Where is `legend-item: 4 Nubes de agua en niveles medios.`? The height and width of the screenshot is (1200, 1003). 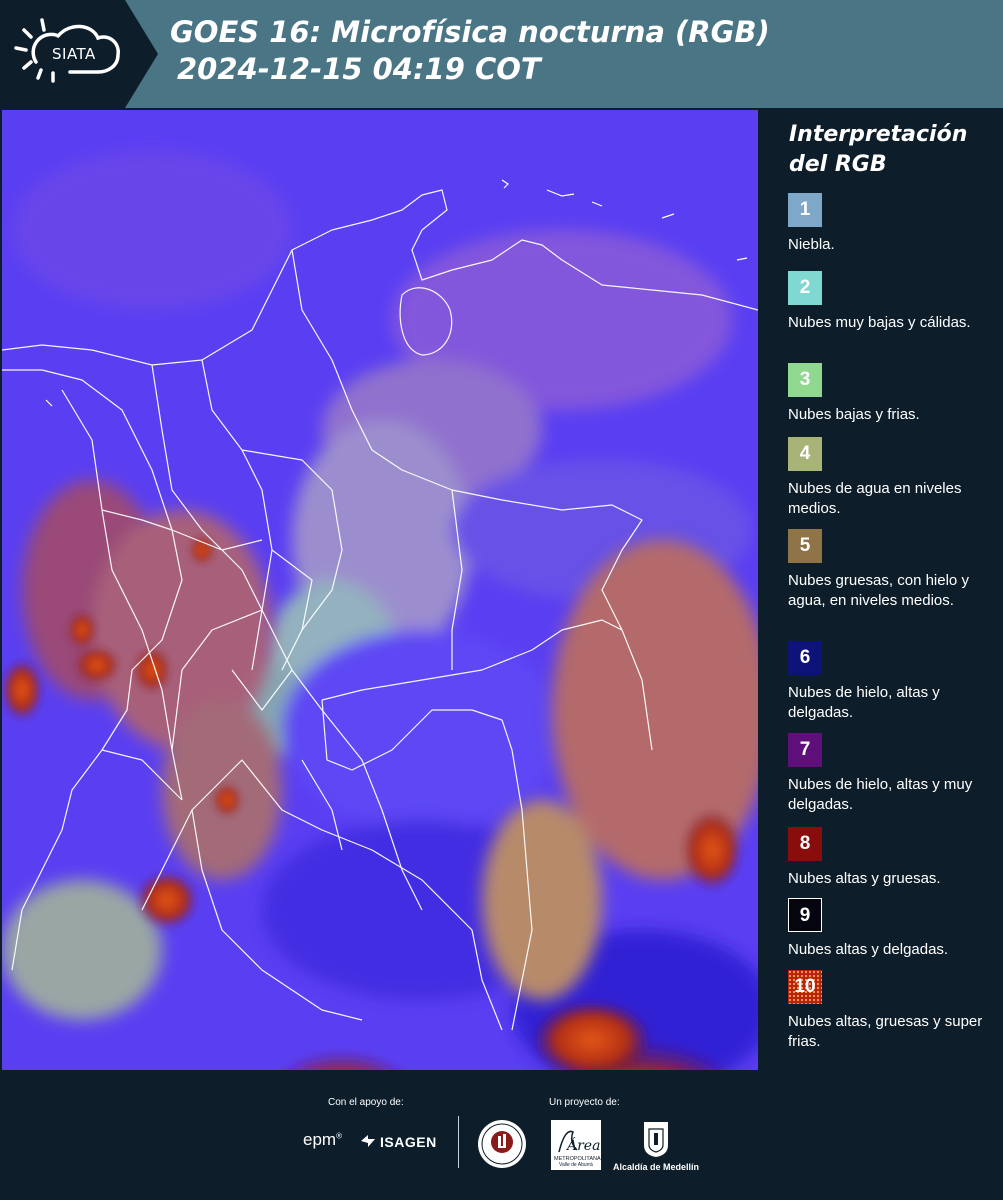 legend-item: 4 Nubes de agua en niveles medios. is located at coordinates (893, 478).